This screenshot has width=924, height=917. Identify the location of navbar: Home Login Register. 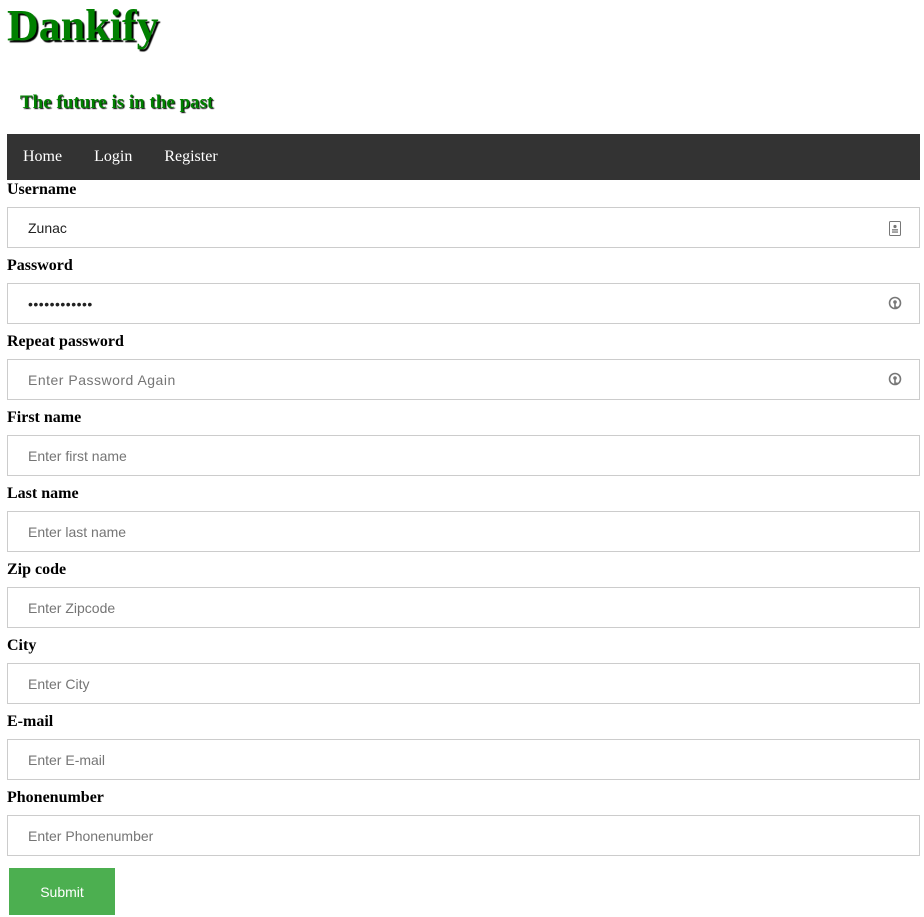
(463, 157).